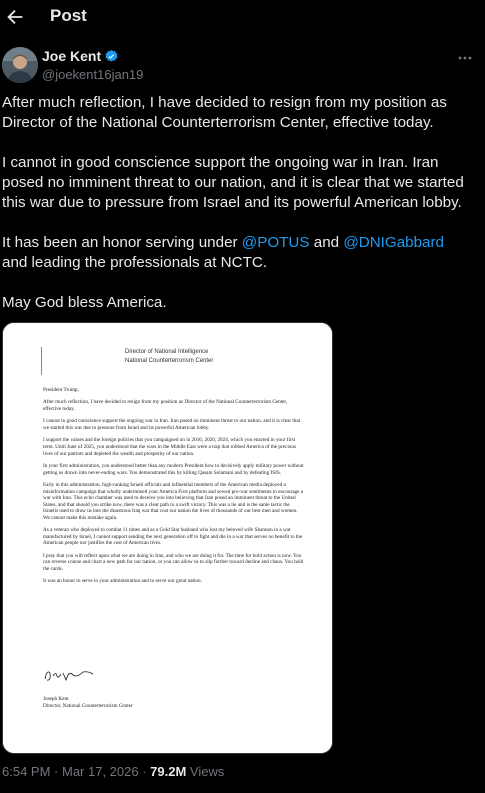 This screenshot has width=485, height=793. What do you see at coordinates (465, 55) in the screenshot?
I see `more-options-icon` at bounding box center [465, 55].